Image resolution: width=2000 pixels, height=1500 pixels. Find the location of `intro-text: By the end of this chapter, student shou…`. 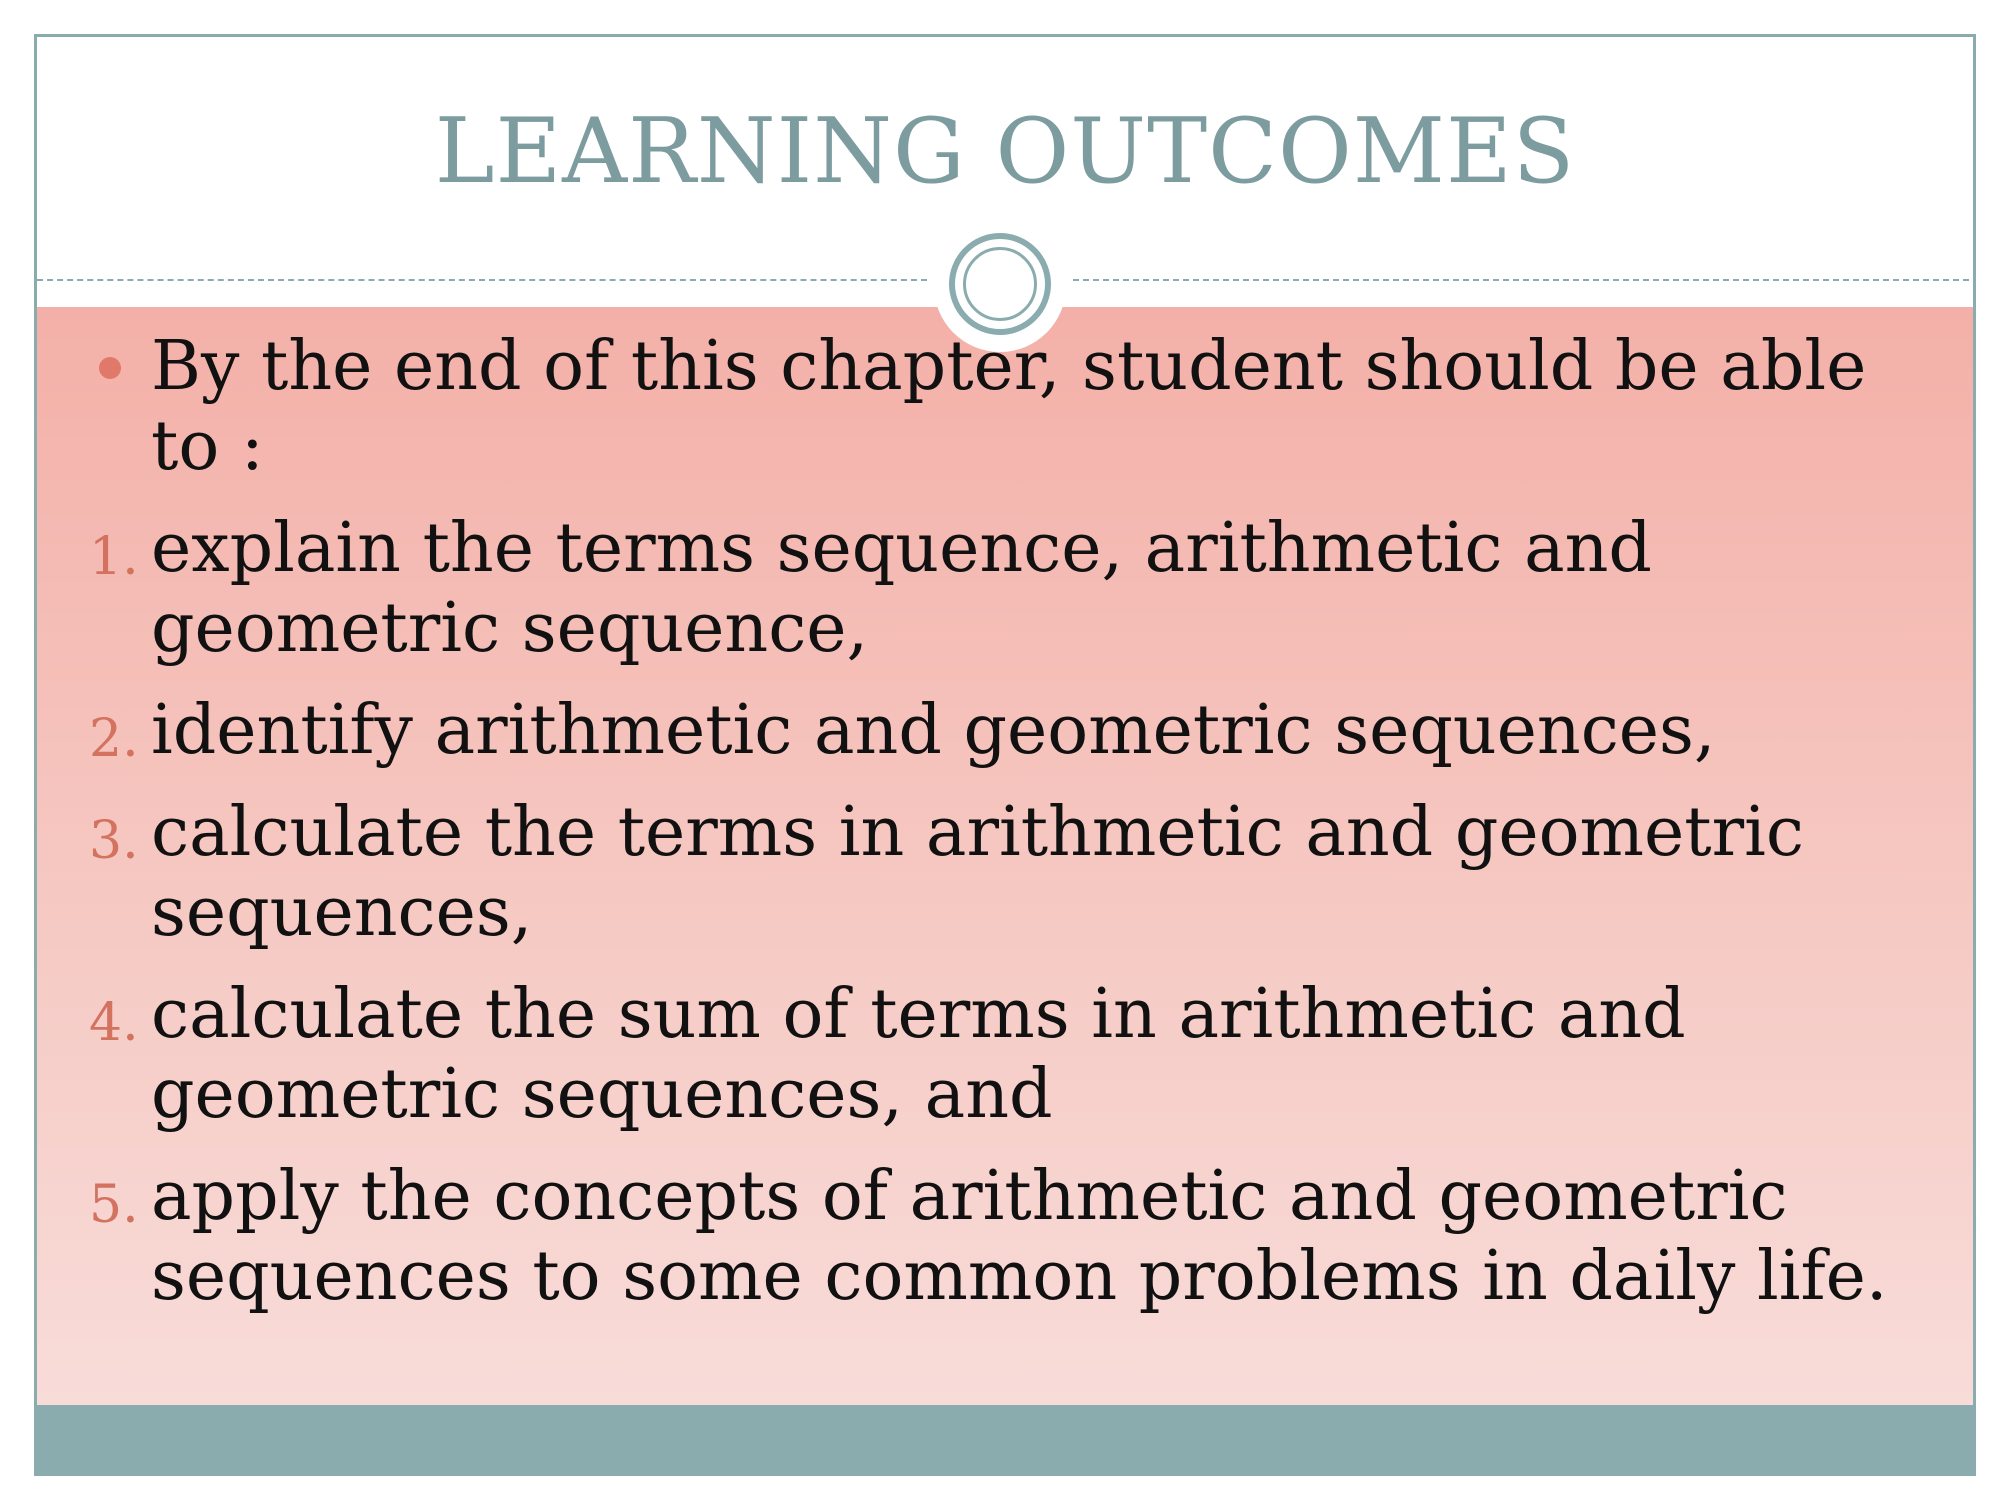

intro-text: By the end of this chapter, student shou… is located at coordinates (1009, 406).